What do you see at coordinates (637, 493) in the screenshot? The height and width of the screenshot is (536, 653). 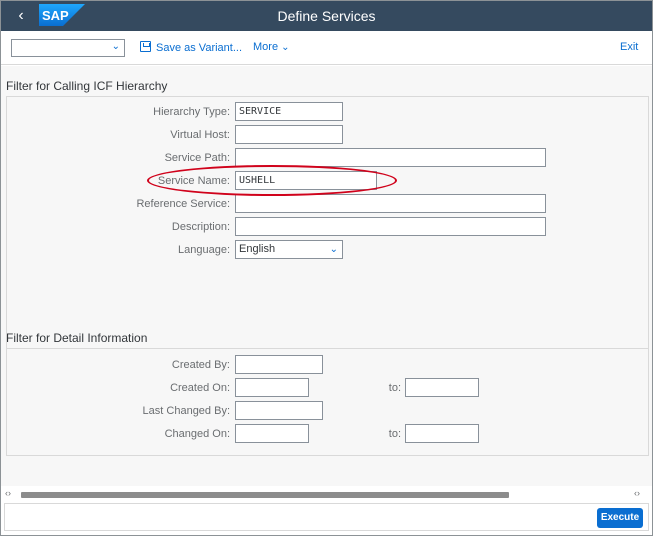 I see `scroll-right-icon: ‹›` at bounding box center [637, 493].